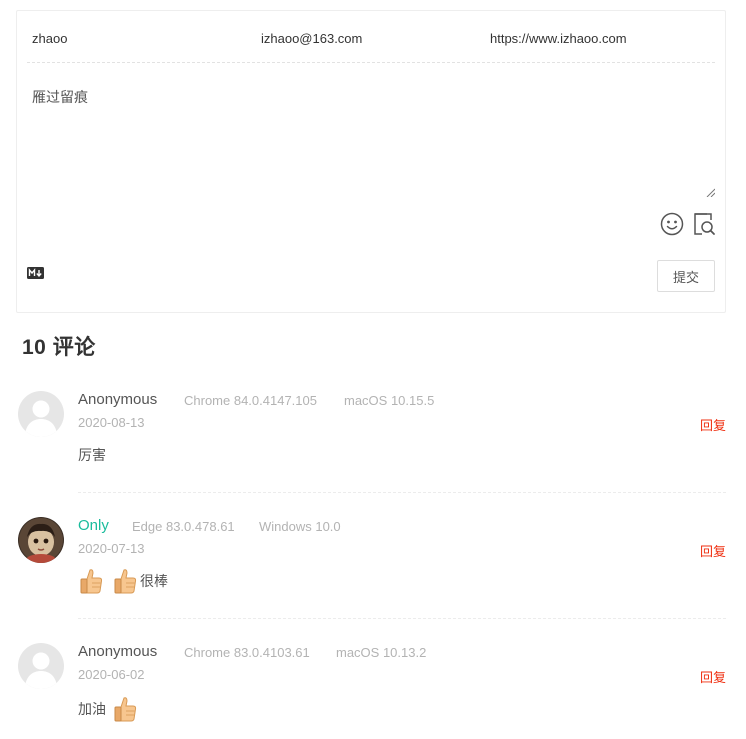 This screenshot has height=739, width=746. I want to click on markdown-icon, so click(35, 273).